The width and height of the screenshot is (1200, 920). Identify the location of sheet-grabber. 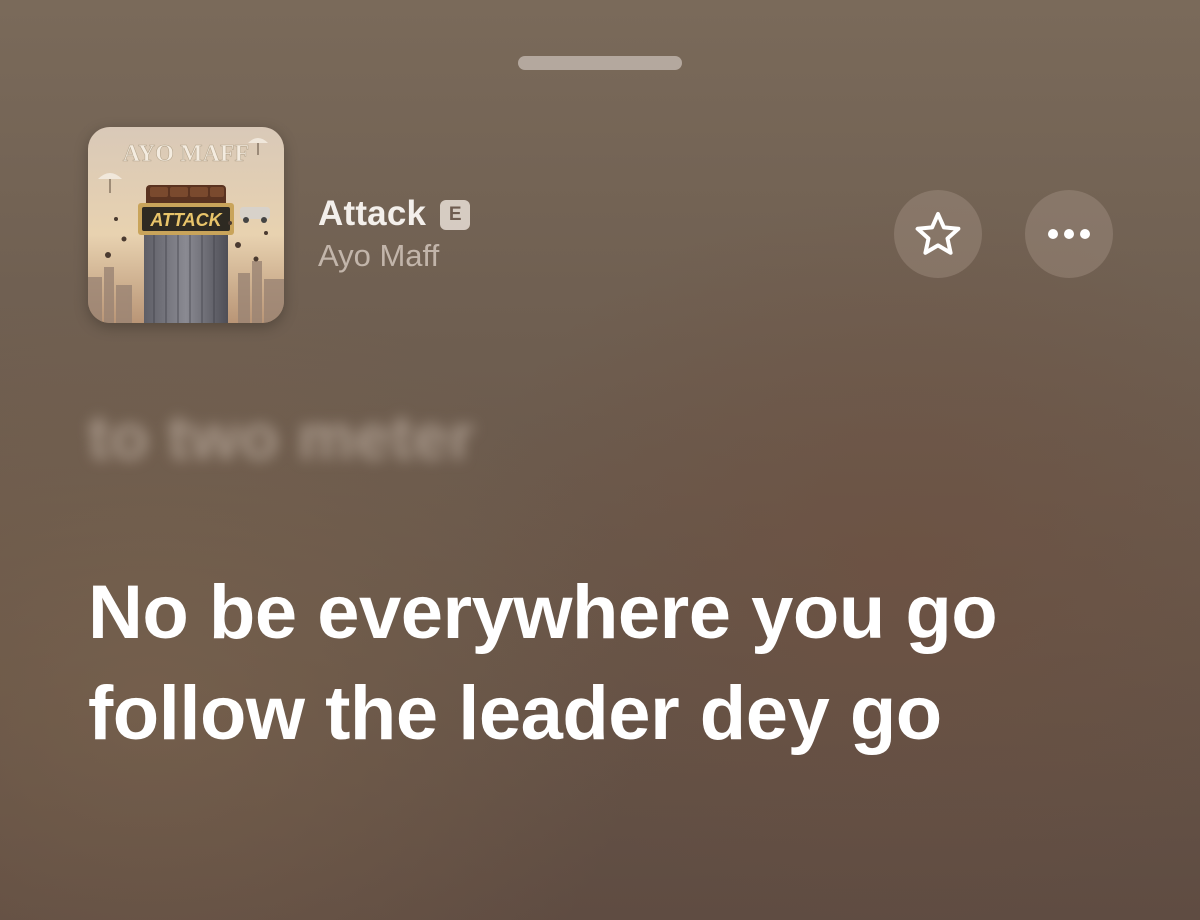
(600, 63).